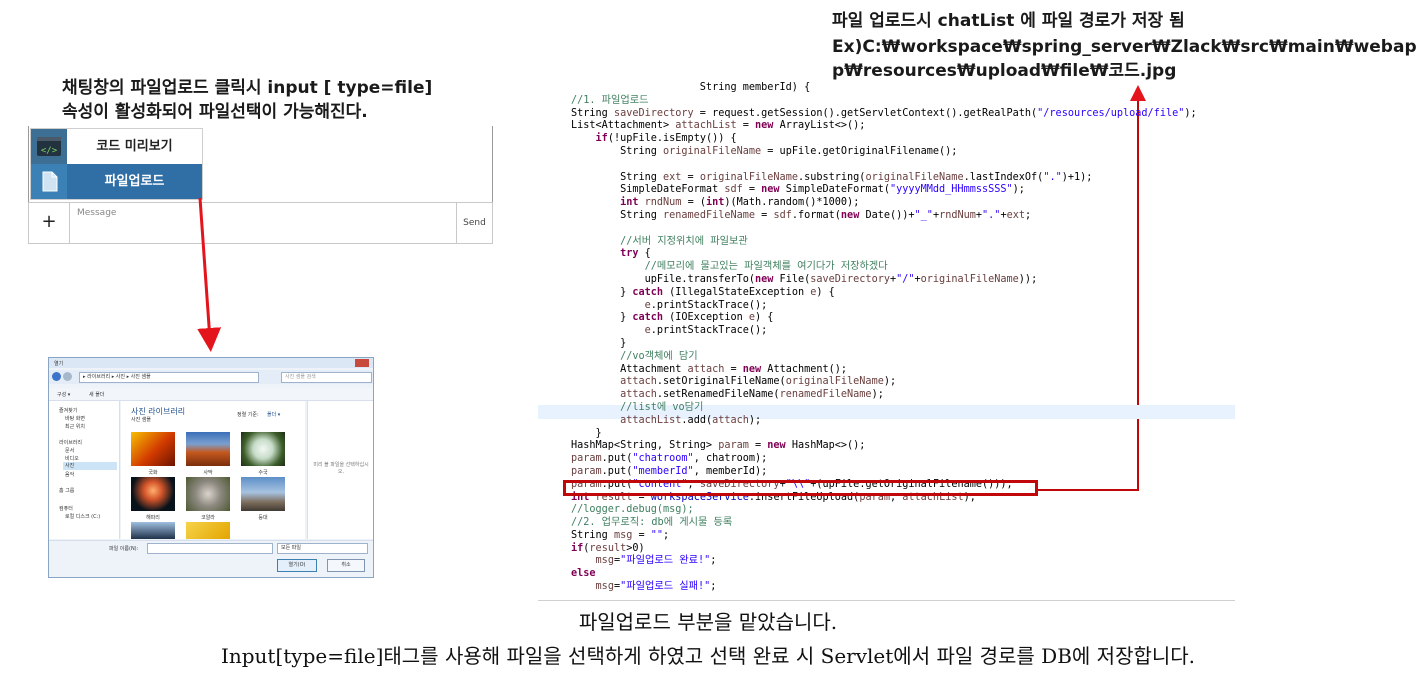  Describe the element at coordinates (63, 394) in the screenshot. I see `organize-button: 구성 ▾` at that location.